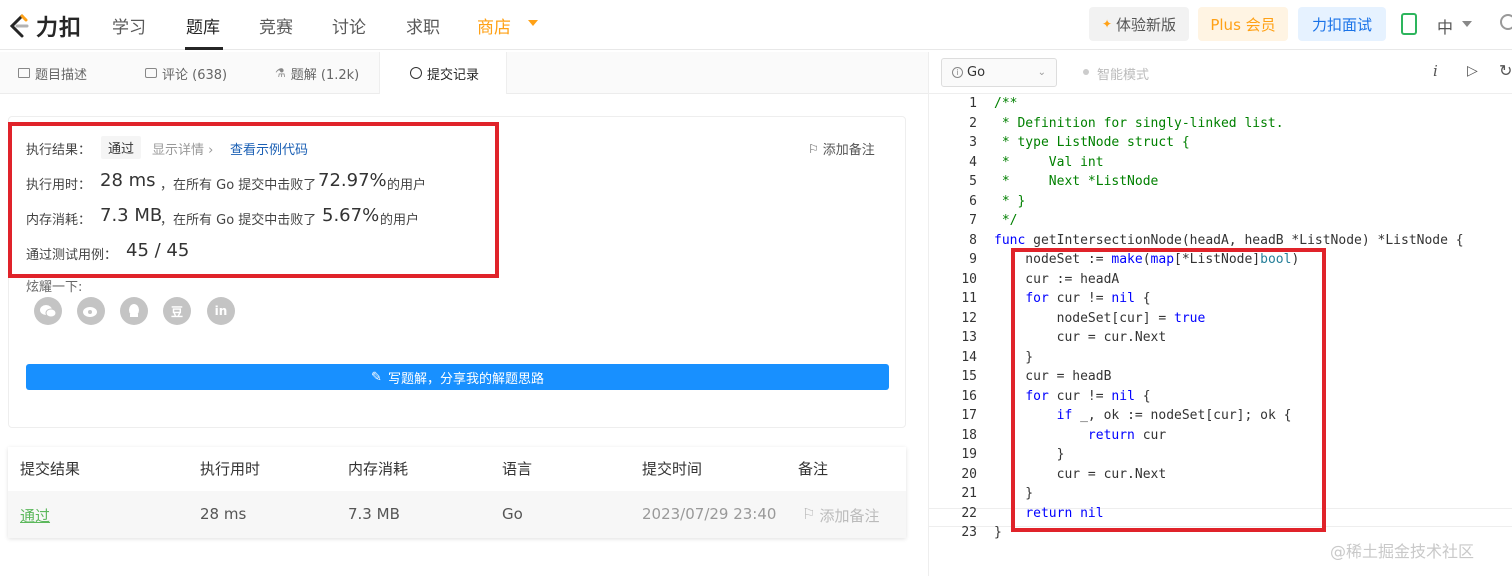  Describe the element at coordinates (203, 25) in the screenshot. I see `nav-item-problems: 题库` at that location.